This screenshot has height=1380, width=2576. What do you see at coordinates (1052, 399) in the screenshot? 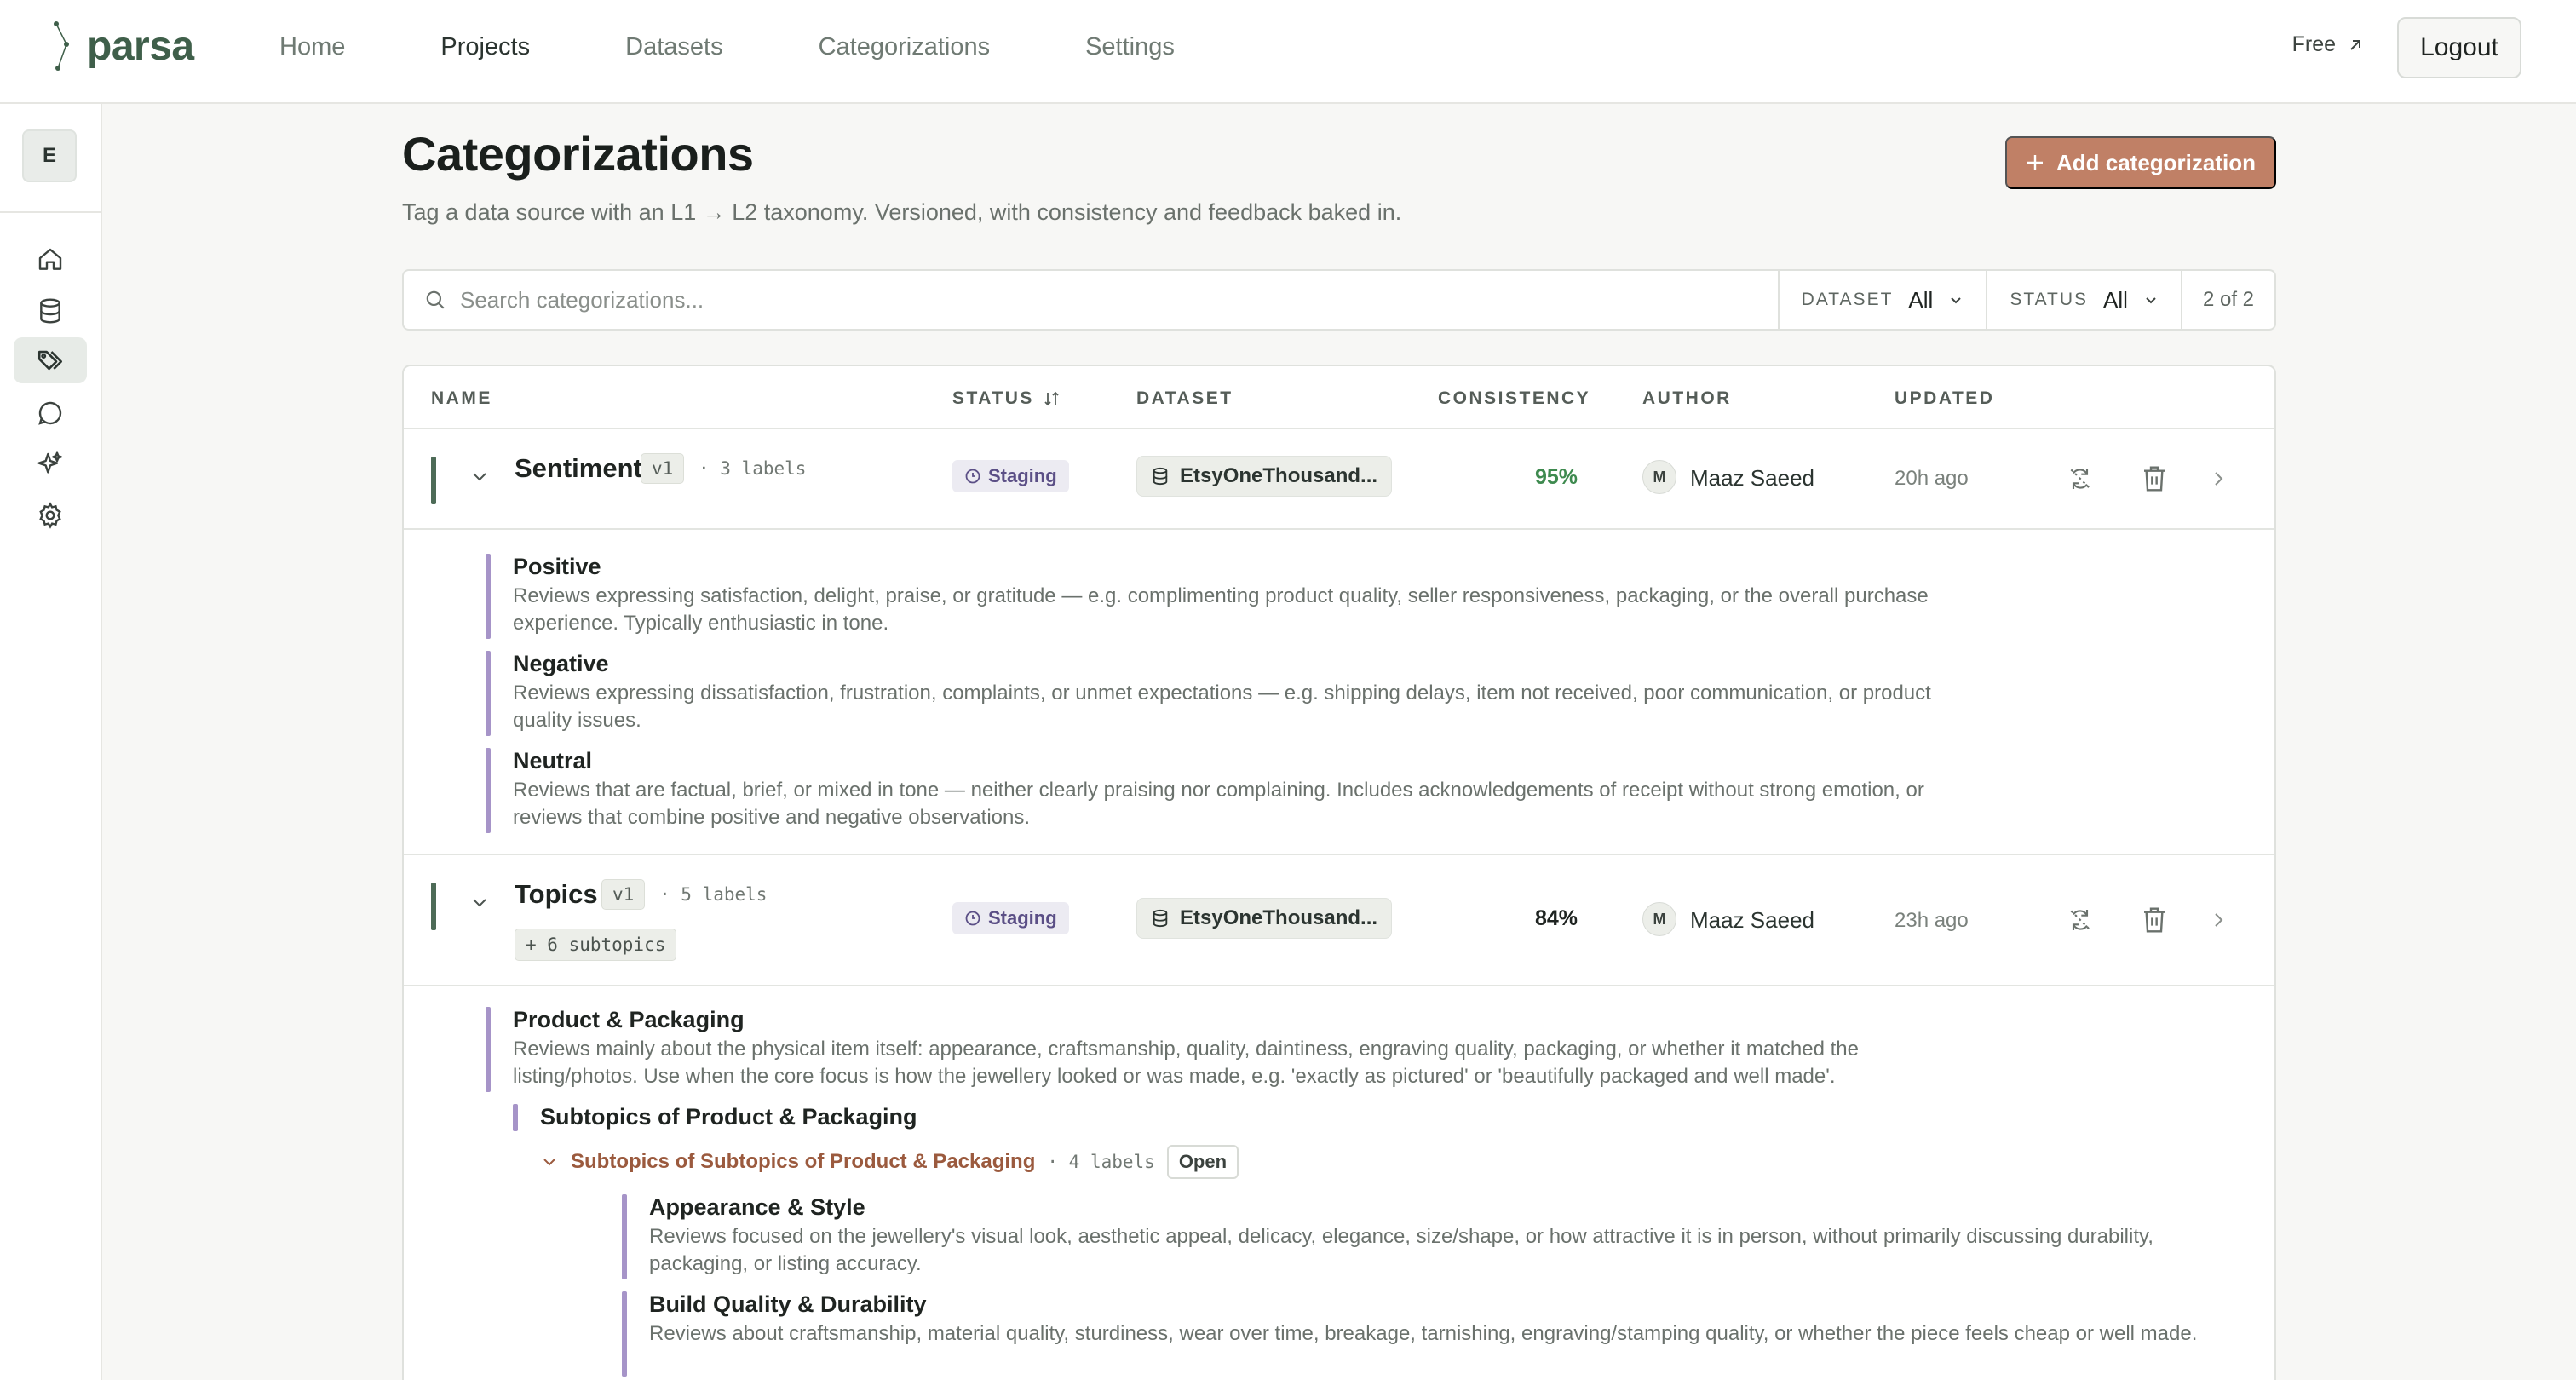
I see `sort-icon` at bounding box center [1052, 399].